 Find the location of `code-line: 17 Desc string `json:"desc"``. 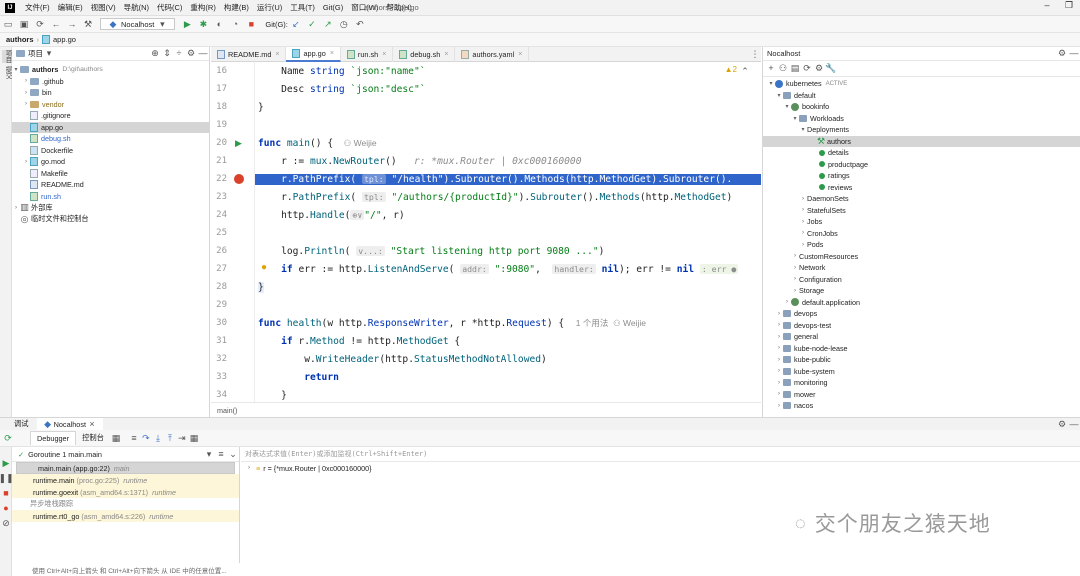

code-line: 17 Desc string `json:"desc"` is located at coordinates (486, 89).